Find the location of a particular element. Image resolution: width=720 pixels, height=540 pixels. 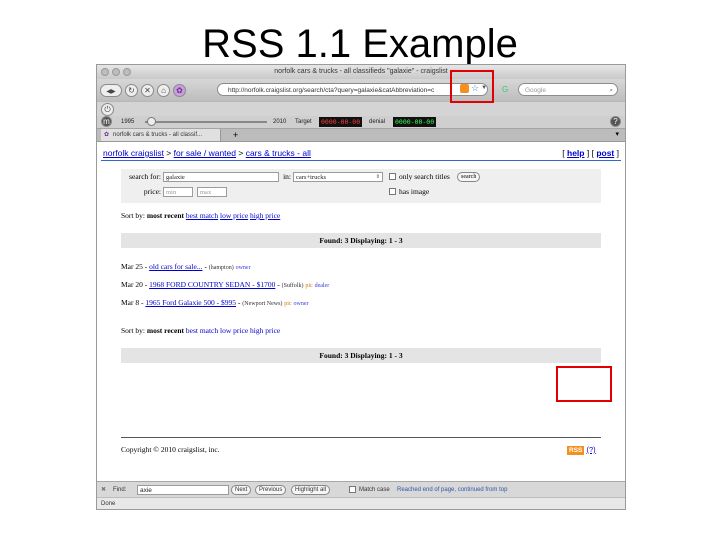

denial-label: denial is located at coordinates (377, 122).